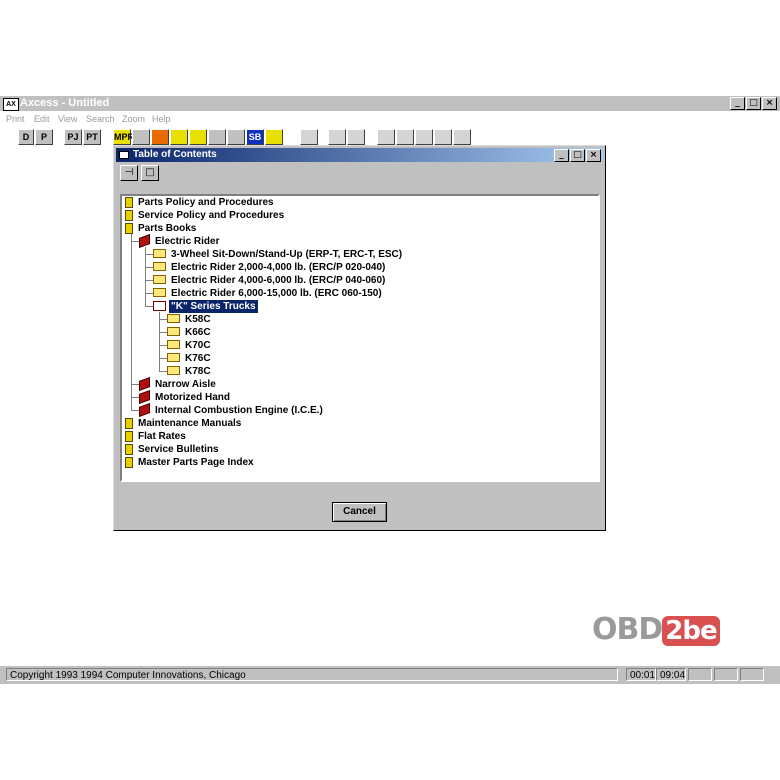 This screenshot has width=780, height=780. I want to click on tree-node: "K" Series Trucks, so click(205, 306).